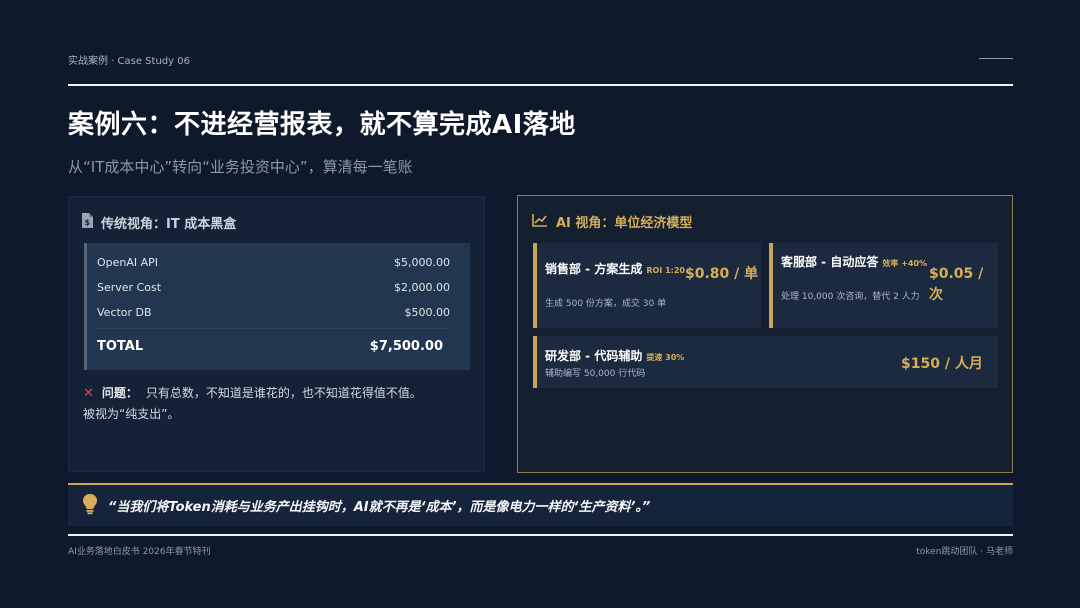  Describe the element at coordinates (119, 393) in the screenshot. I see `problem-label: 问题：` at that location.